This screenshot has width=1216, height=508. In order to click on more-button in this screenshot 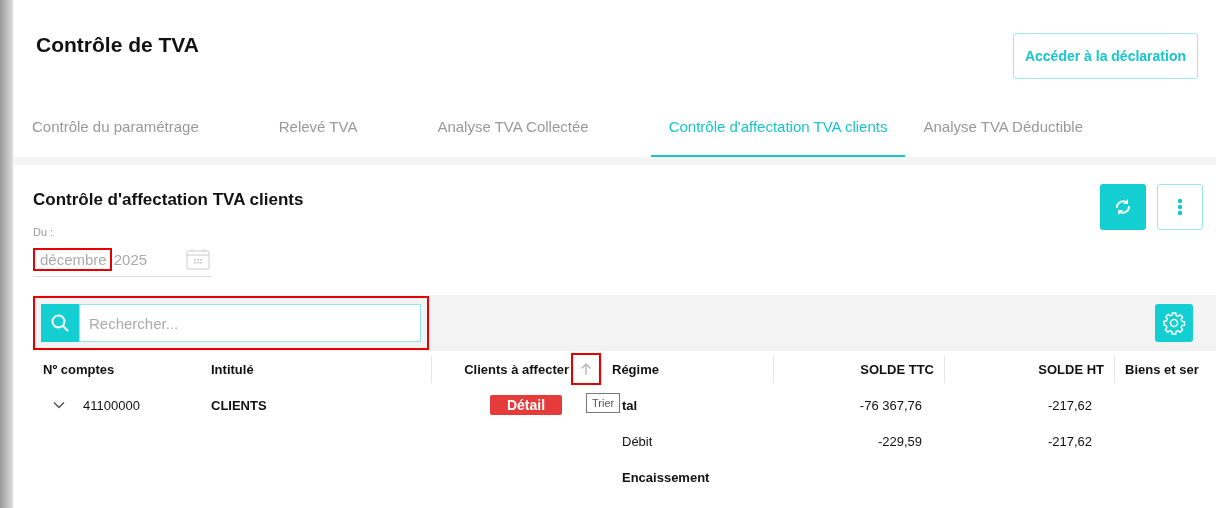, I will do `click(1180, 207)`.